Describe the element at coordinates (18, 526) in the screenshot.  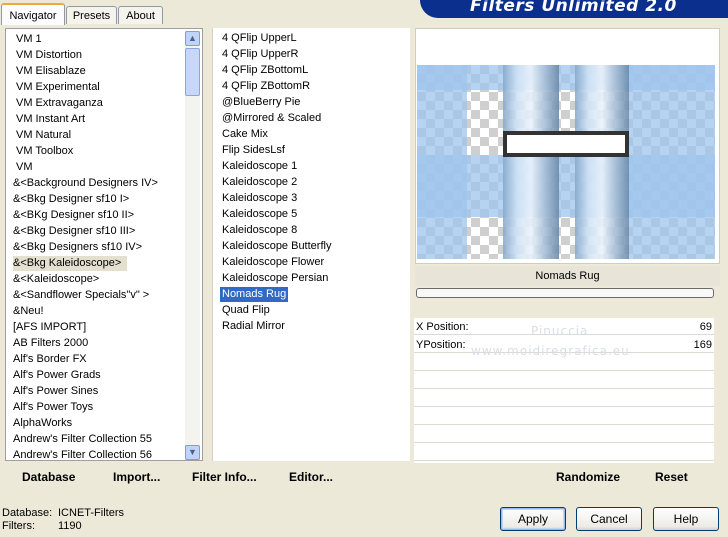
I see `status-filters-label: Filters:` at that location.